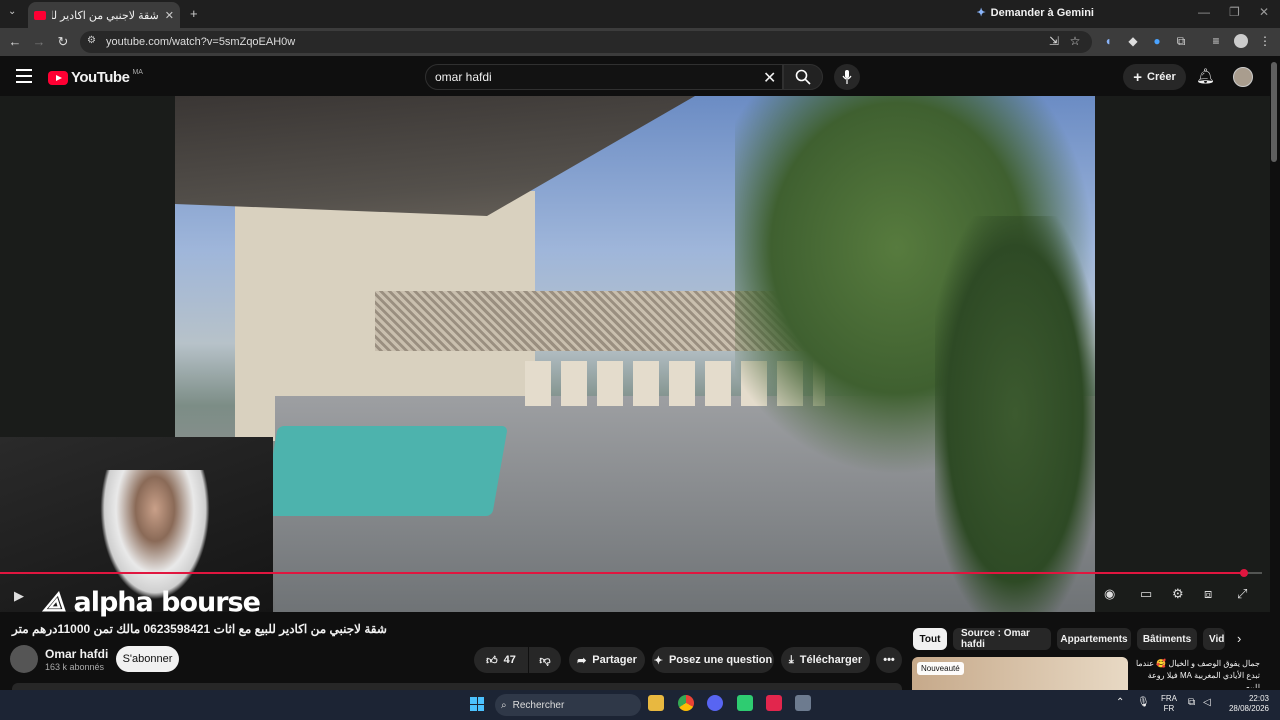 The width and height of the screenshot is (1280, 720). Describe the element at coordinates (1181, 41) in the screenshot. I see `extensions-puzzle-icon: ⧉` at that location.